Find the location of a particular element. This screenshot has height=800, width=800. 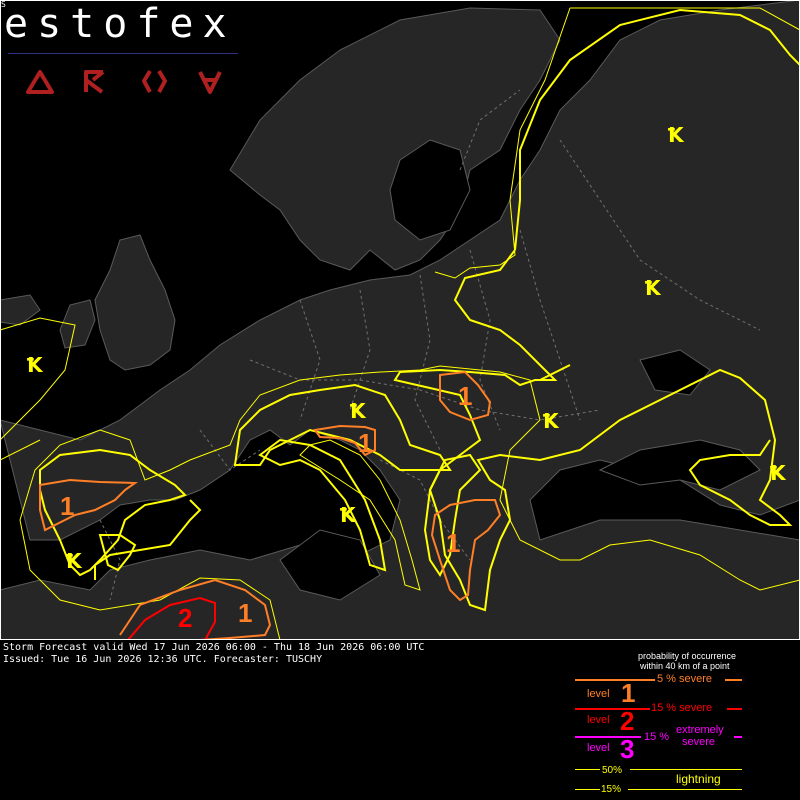

level3-line-right is located at coordinates (738, 737).